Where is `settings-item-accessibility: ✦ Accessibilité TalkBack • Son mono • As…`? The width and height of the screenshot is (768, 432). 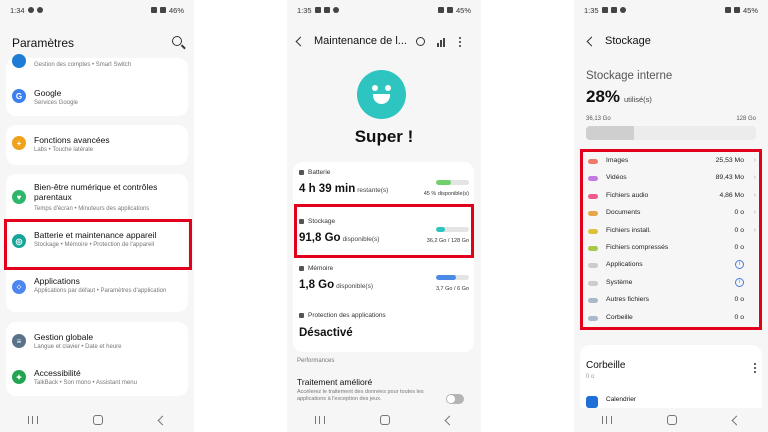
settings-item-accessibility: ✦ Accessibilité TalkBack • Son mono • As… is located at coordinates (97, 379).